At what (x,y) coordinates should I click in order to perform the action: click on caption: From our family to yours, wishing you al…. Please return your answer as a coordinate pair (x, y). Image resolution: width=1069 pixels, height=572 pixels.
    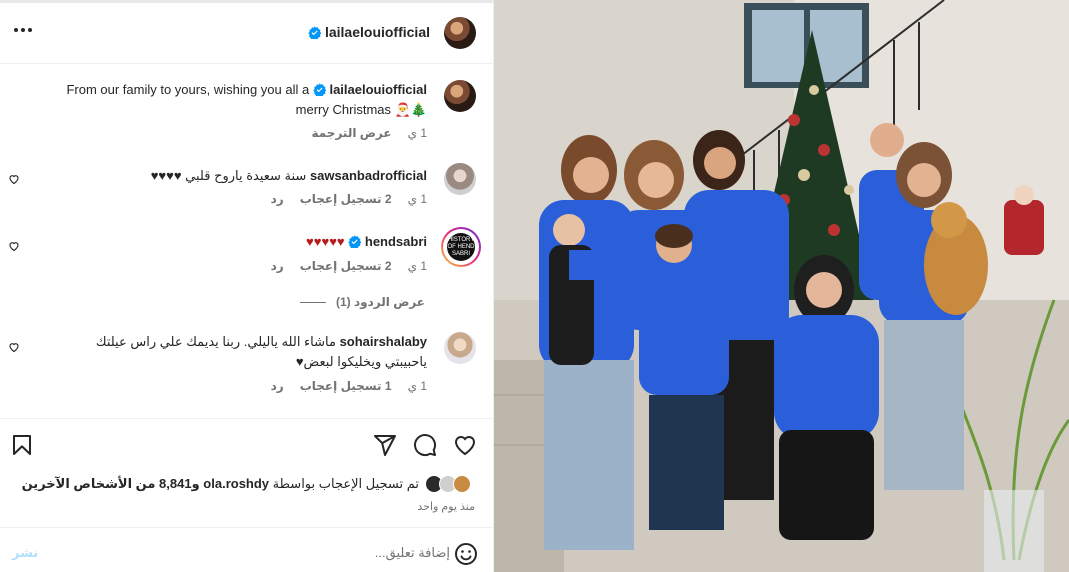
    Looking at the image, I should click on (227, 100).